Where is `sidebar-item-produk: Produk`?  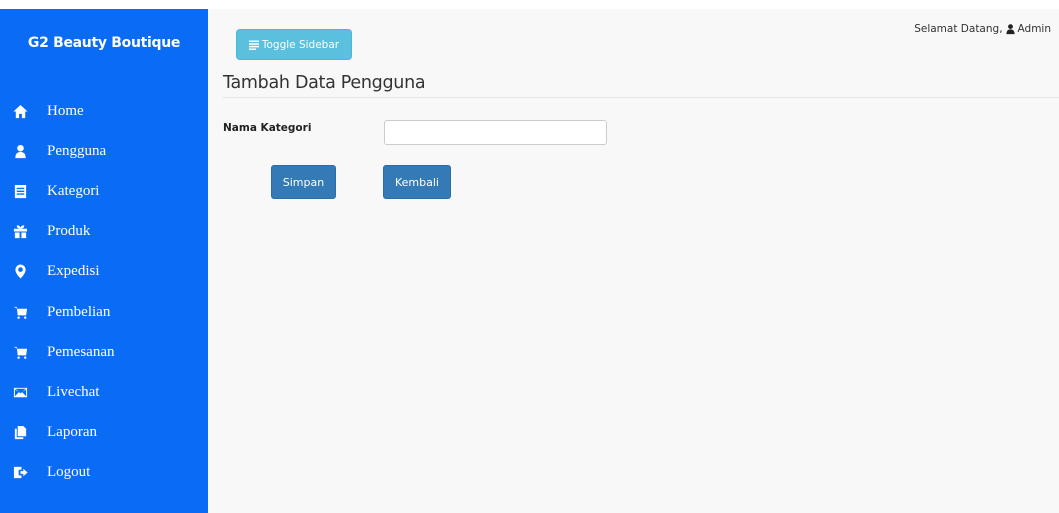
sidebar-item-produk: Produk is located at coordinates (104, 232).